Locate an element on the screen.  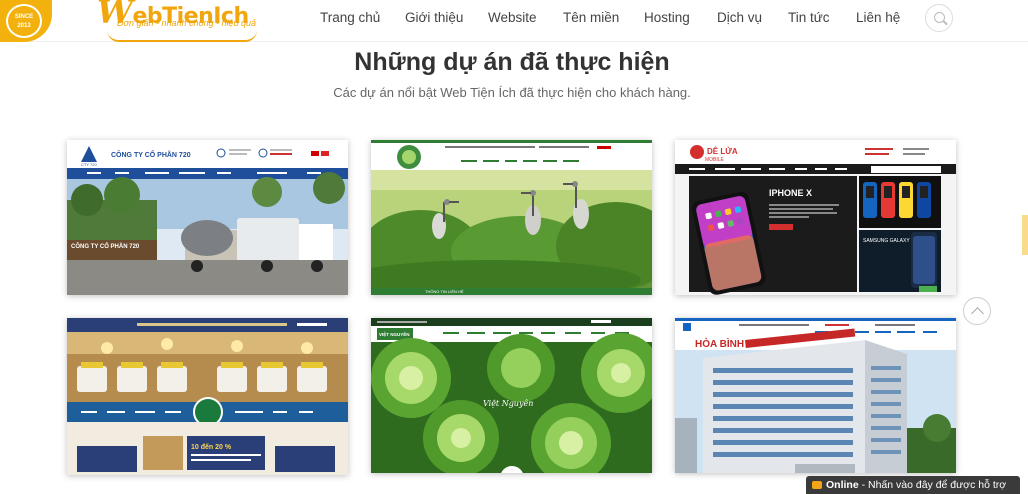
p4-promo-banner: 10 đến 20 % is located at coordinates (211, 447).